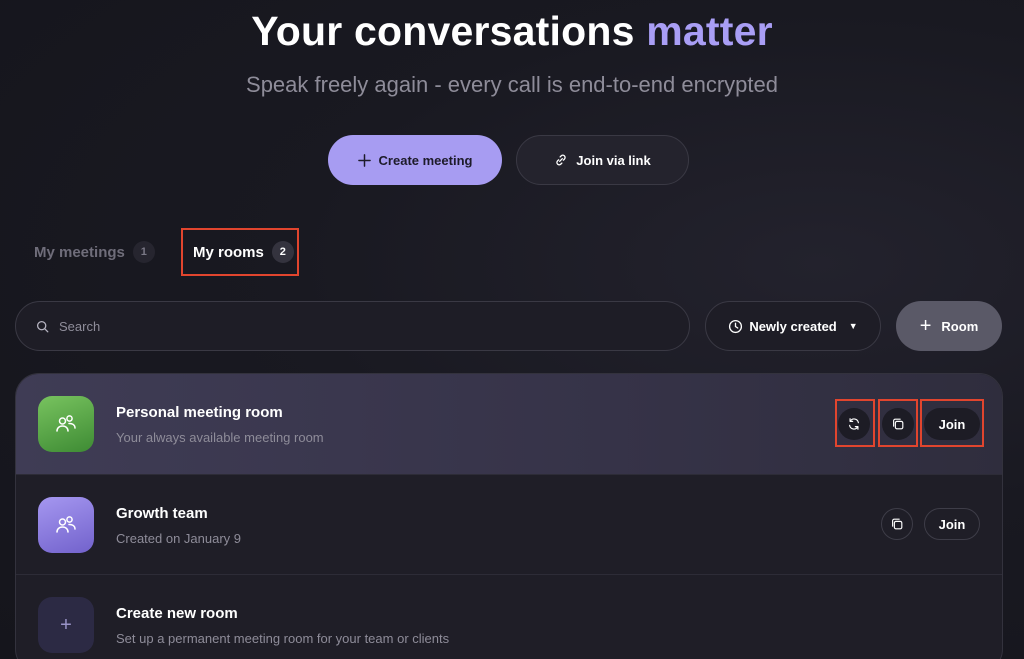 The height and width of the screenshot is (659, 1024). I want to click on tab-my-meetings-count: 1, so click(143, 252).